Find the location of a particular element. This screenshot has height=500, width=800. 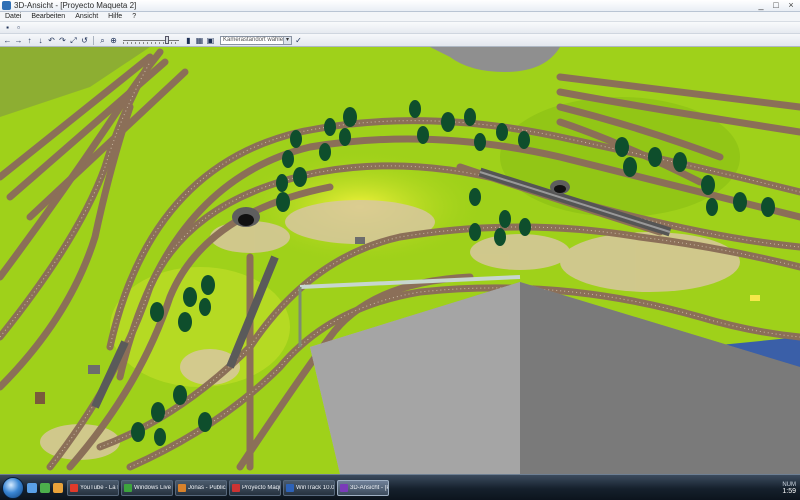

start-button is located at coordinates (13, 487).